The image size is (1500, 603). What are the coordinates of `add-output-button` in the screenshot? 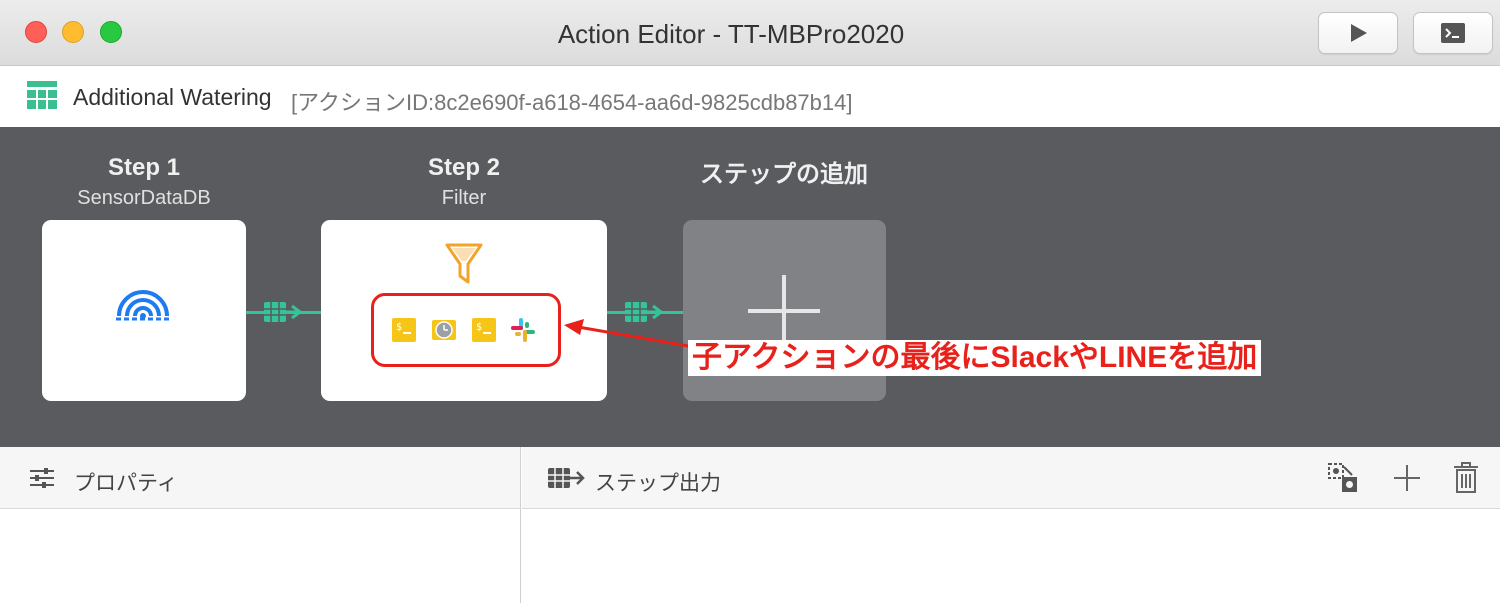 It's located at (1407, 478).